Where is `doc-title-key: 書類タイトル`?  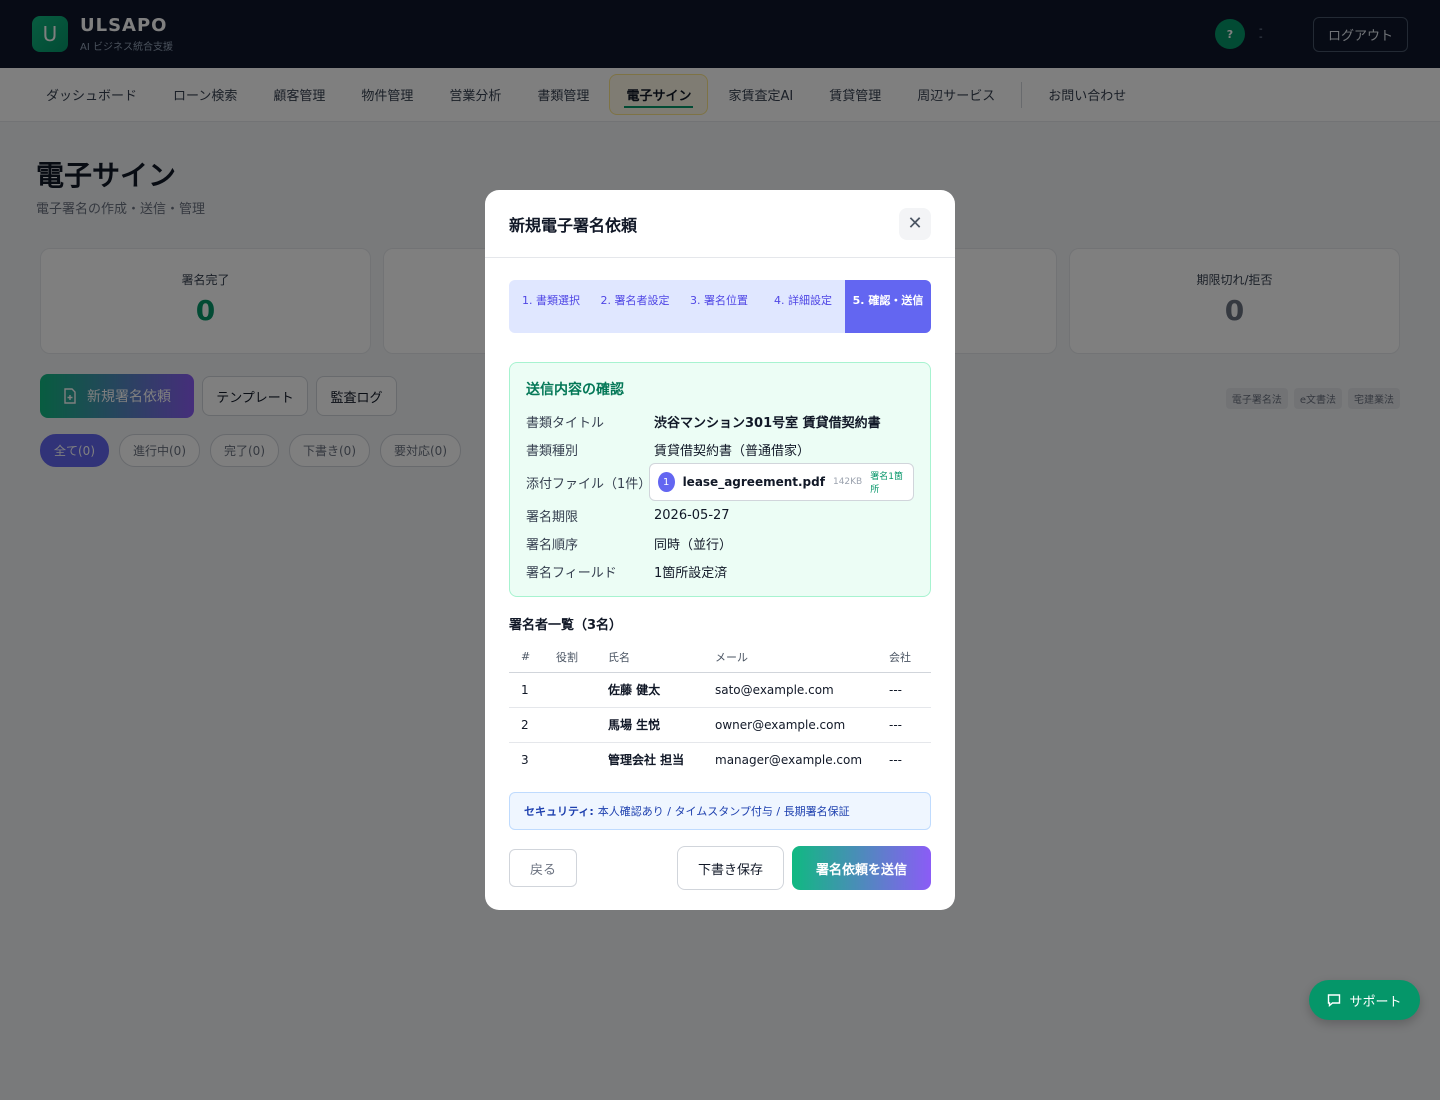
doc-title-key: 書類タイトル is located at coordinates (565, 423).